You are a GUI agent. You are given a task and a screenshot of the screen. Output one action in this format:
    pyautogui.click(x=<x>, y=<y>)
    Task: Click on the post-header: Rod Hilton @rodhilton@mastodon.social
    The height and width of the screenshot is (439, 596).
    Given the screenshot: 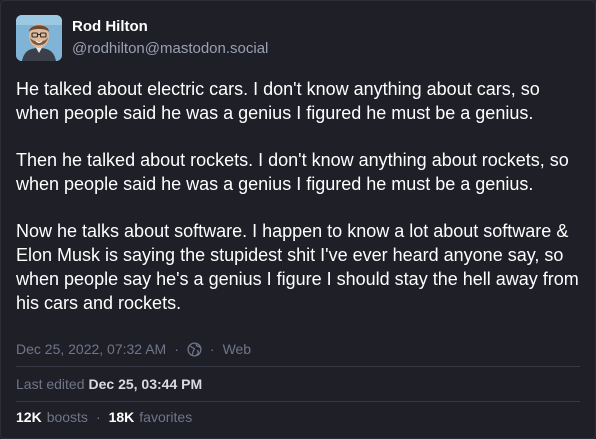 What is the action you would take?
    pyautogui.click(x=142, y=38)
    